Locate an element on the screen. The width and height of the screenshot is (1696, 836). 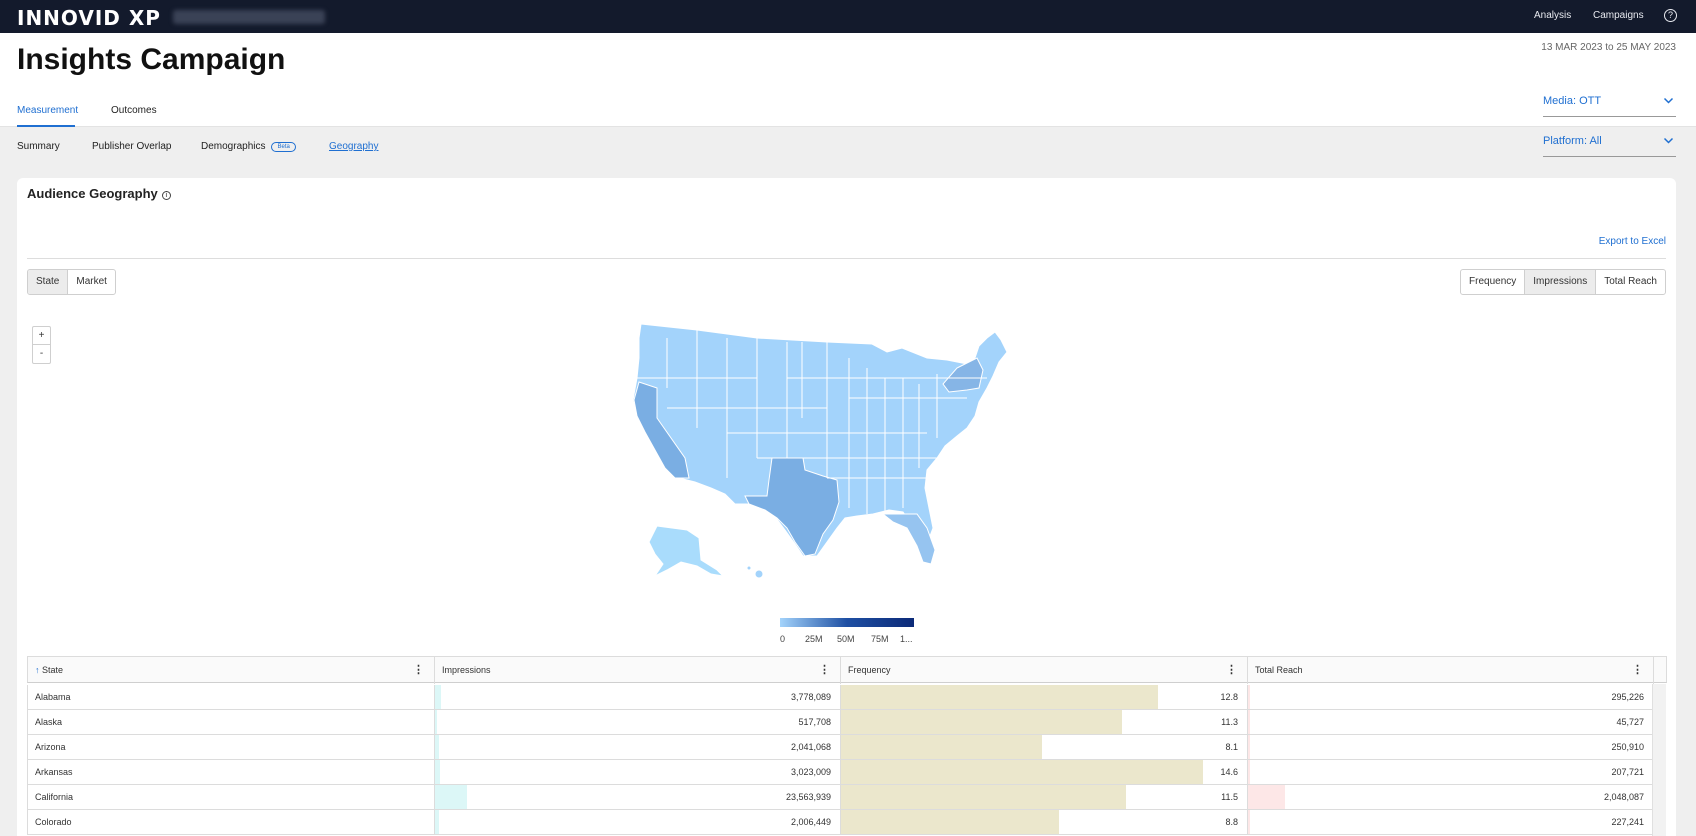
cell-frequency: 8.8 is located at coordinates (1044, 822).